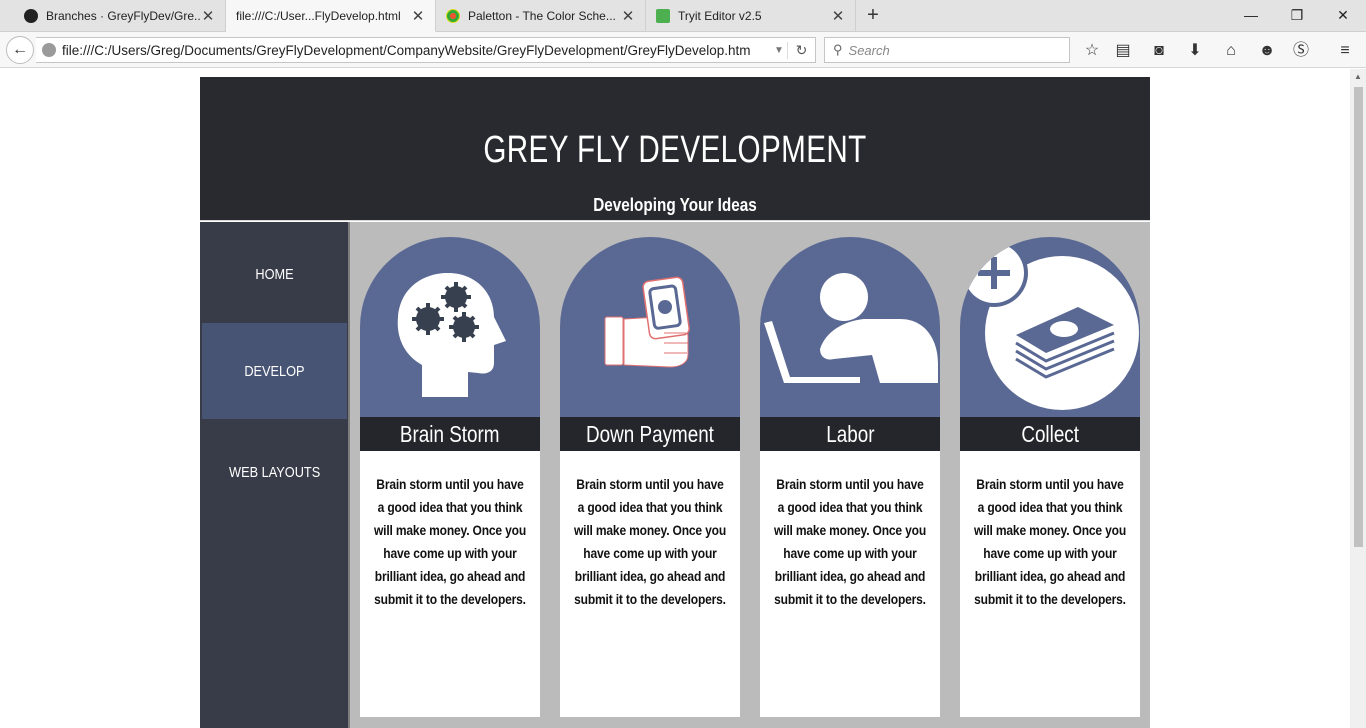 This screenshot has width=1366, height=728. Describe the element at coordinates (675, 205) in the screenshot. I see `site-subtitle: Developing Your Ideas` at that location.